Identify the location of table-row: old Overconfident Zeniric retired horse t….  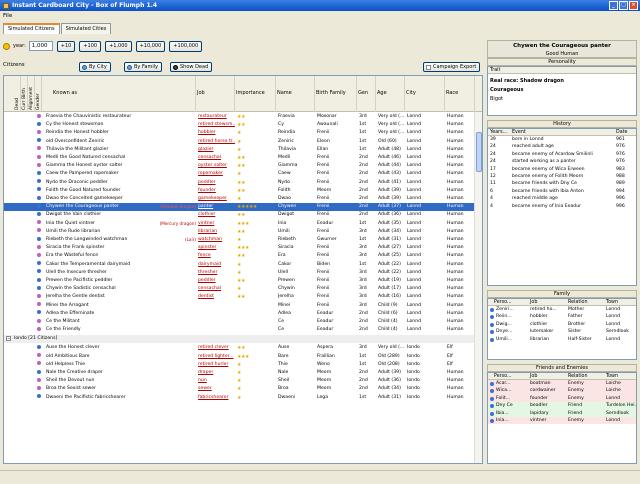
(243, 142).